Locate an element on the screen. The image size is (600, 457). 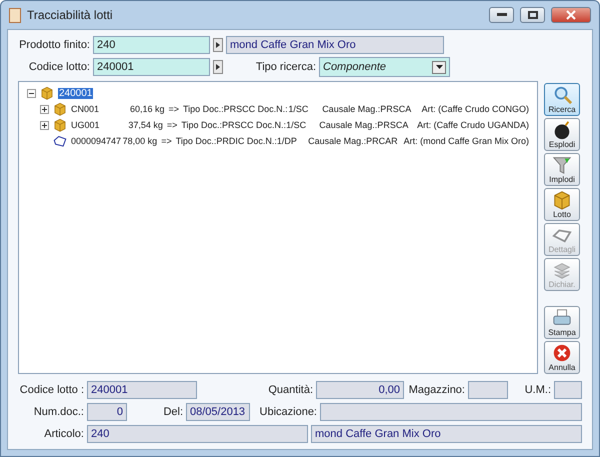
field-label: Prodotto finito: is located at coordinates (54, 45).